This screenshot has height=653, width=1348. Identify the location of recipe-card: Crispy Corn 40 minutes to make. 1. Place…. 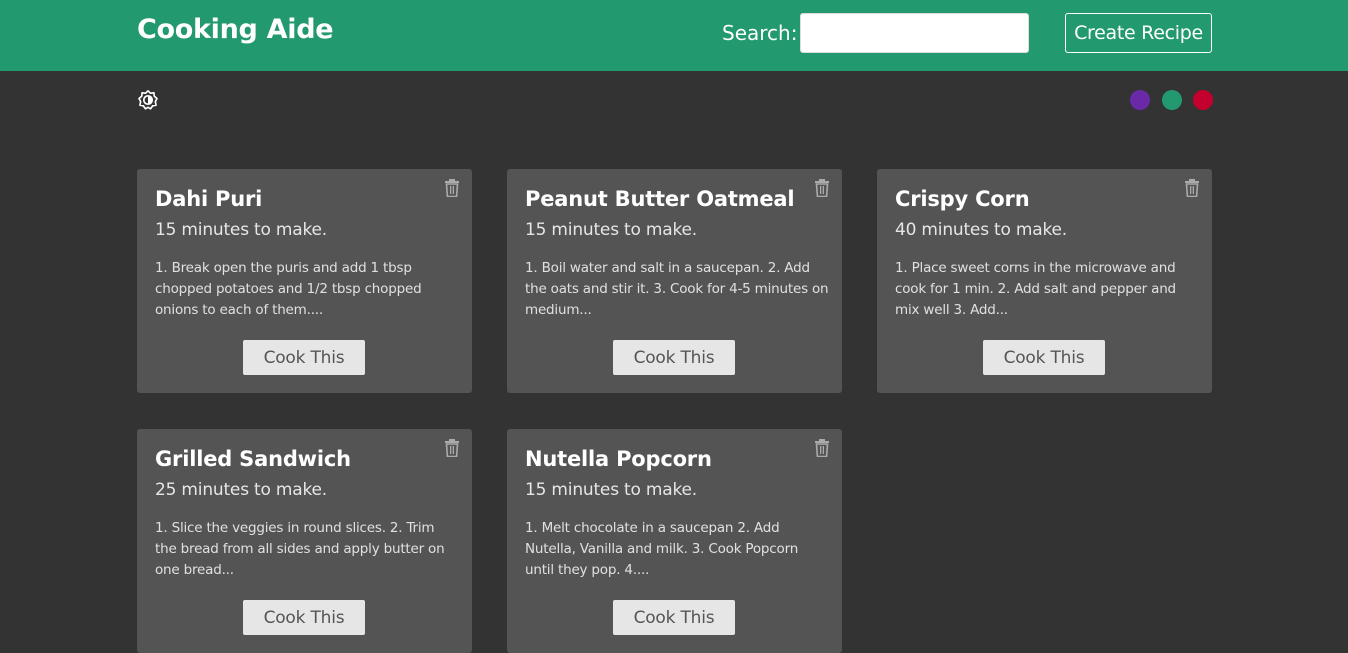
(1044, 281).